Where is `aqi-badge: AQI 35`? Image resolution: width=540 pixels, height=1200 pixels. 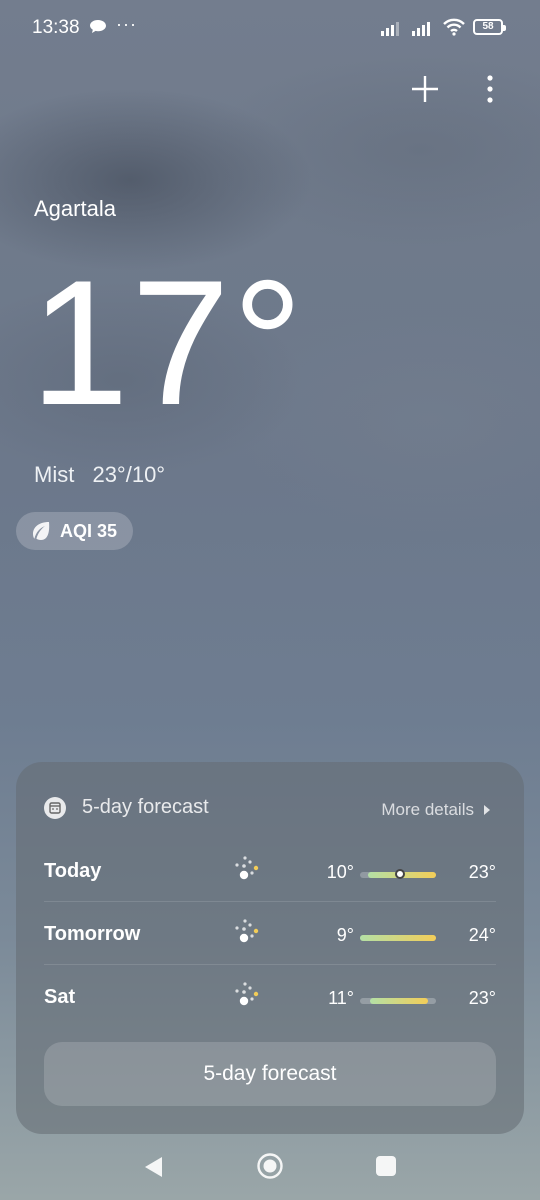
aqi-badge: AQI 35 is located at coordinates (75, 531).